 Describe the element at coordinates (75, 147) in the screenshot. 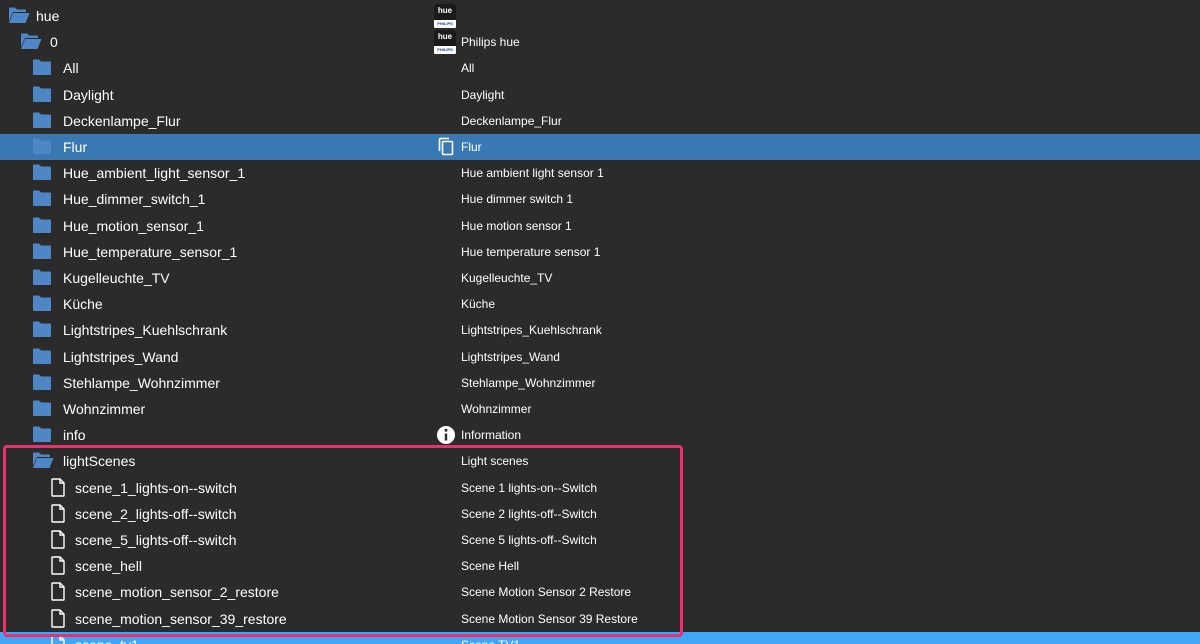

I see `tree-row-name: Flur` at that location.